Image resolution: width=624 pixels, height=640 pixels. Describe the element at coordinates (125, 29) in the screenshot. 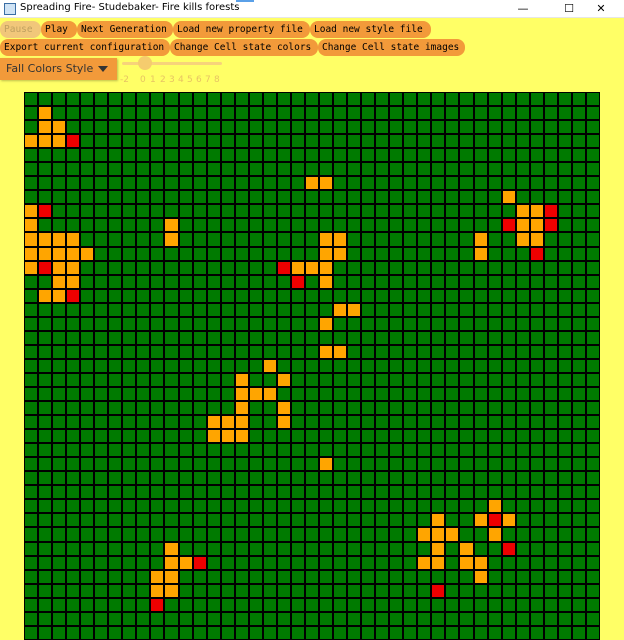

I see `next-generation-button: Next Generation` at that location.